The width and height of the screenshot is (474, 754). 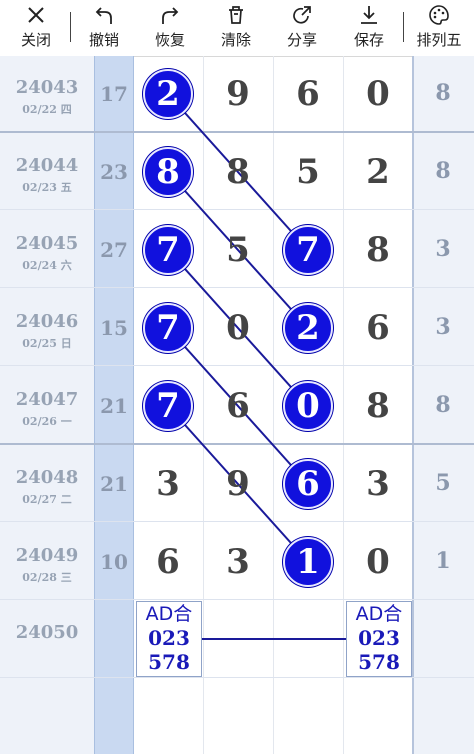 I want to click on share-label: 分享, so click(x=301, y=40).